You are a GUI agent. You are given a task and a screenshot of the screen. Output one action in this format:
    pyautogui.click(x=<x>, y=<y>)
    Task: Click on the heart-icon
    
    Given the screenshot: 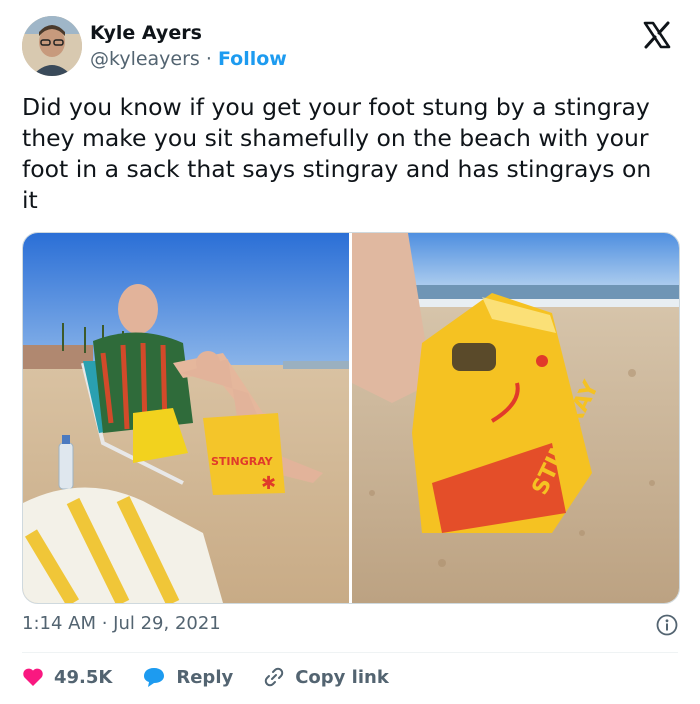 What is the action you would take?
    pyautogui.click(x=33, y=677)
    